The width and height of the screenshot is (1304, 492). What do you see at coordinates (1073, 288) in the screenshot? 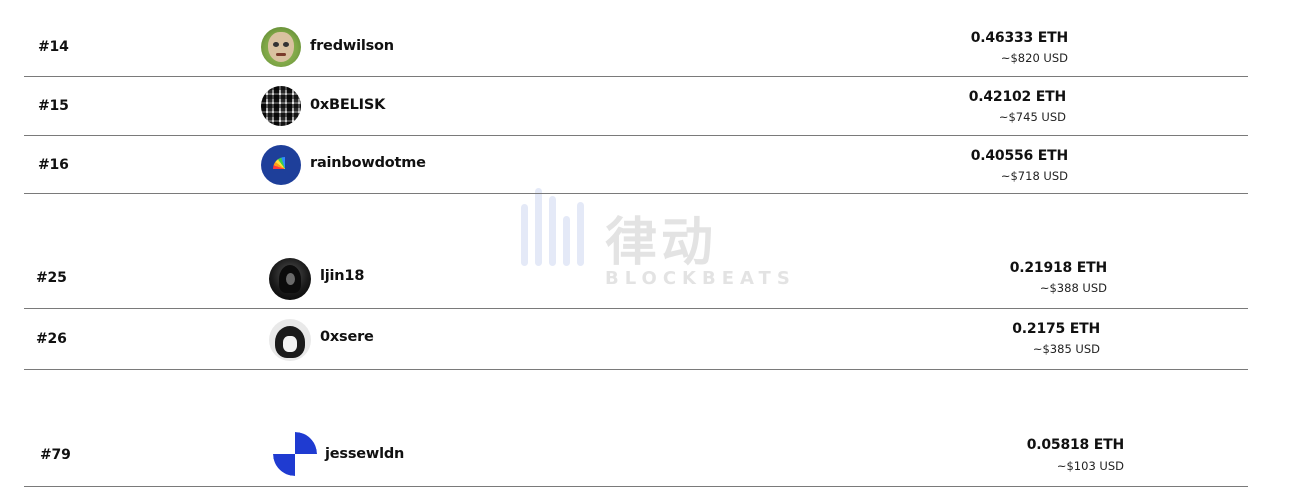
I see `usd-amount: ~$388 USD` at bounding box center [1073, 288].